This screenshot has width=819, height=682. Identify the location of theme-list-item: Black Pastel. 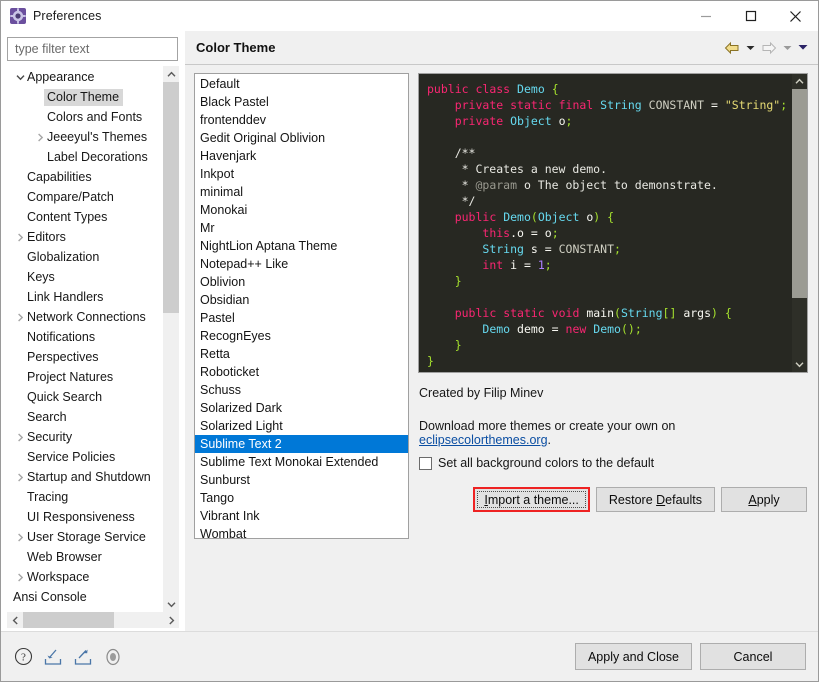
(301, 102).